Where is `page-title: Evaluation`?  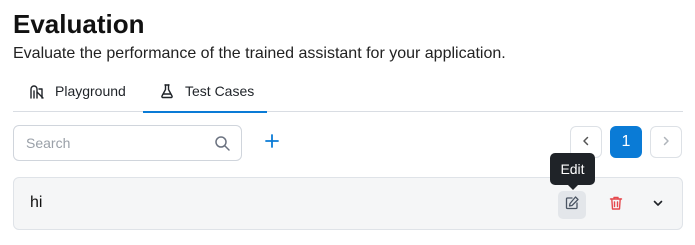 page-title: Evaluation is located at coordinates (79, 24).